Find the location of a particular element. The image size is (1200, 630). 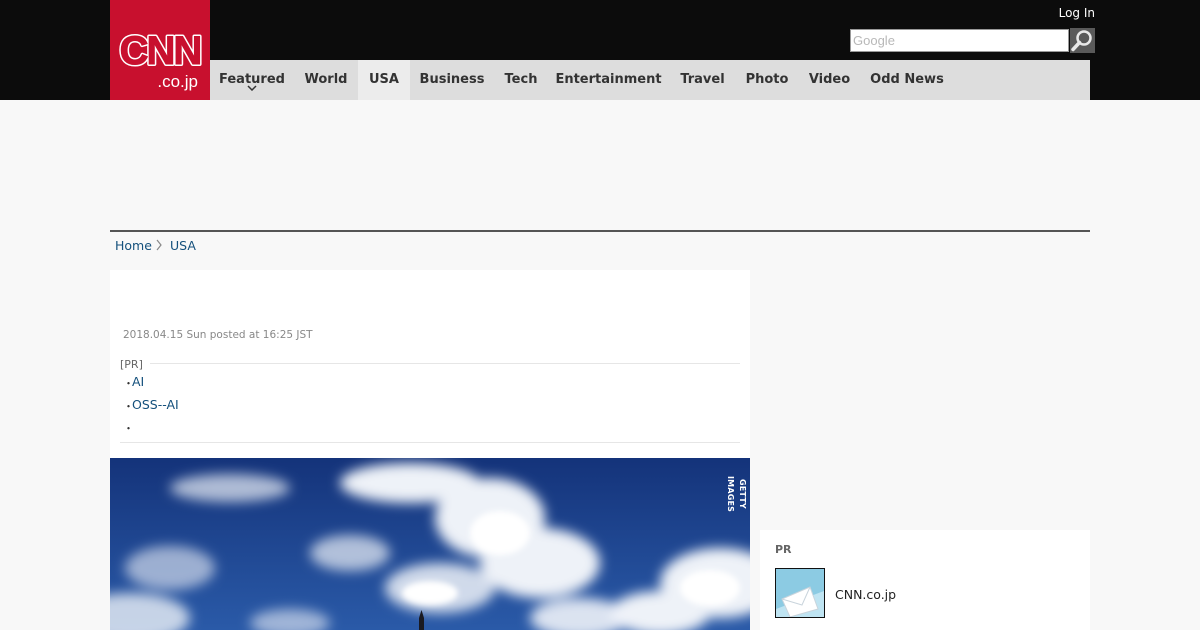

magnifier-icon is located at coordinates (1081, 41).